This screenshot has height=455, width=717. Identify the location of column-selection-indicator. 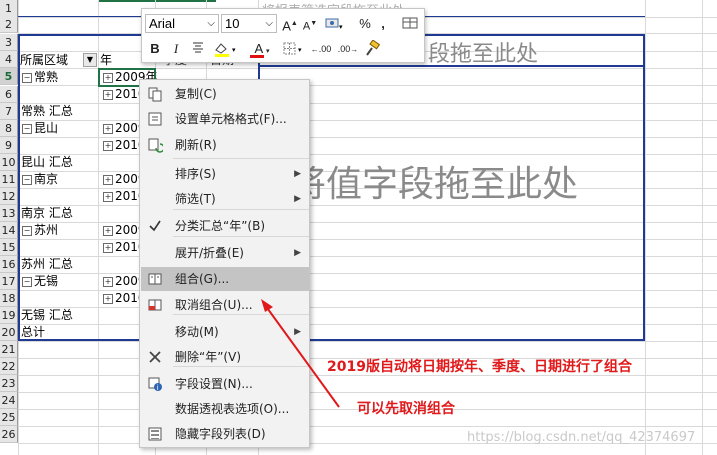
(157, 1).